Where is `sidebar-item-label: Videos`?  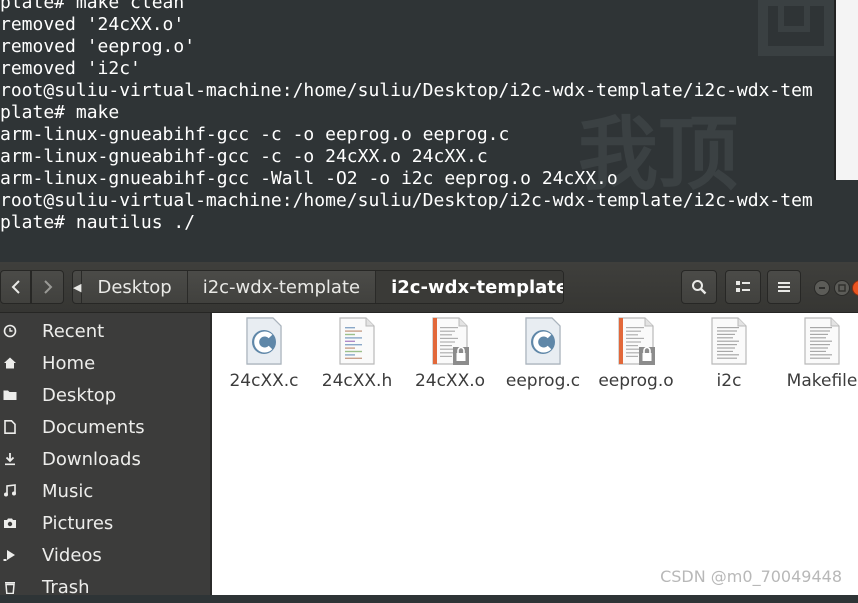
sidebar-item-label: Videos is located at coordinates (72, 555).